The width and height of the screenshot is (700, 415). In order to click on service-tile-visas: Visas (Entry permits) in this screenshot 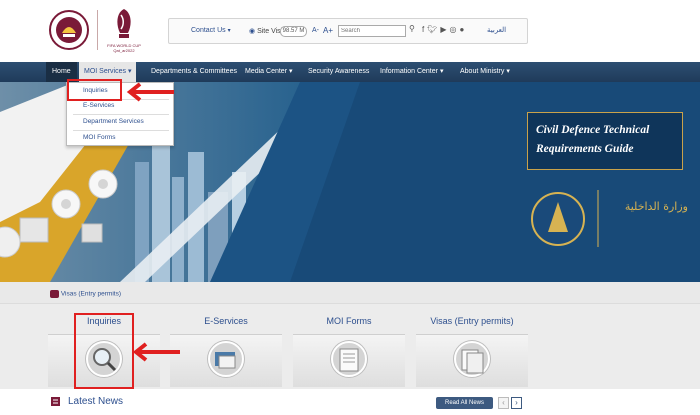, I will do `click(472, 351)`.